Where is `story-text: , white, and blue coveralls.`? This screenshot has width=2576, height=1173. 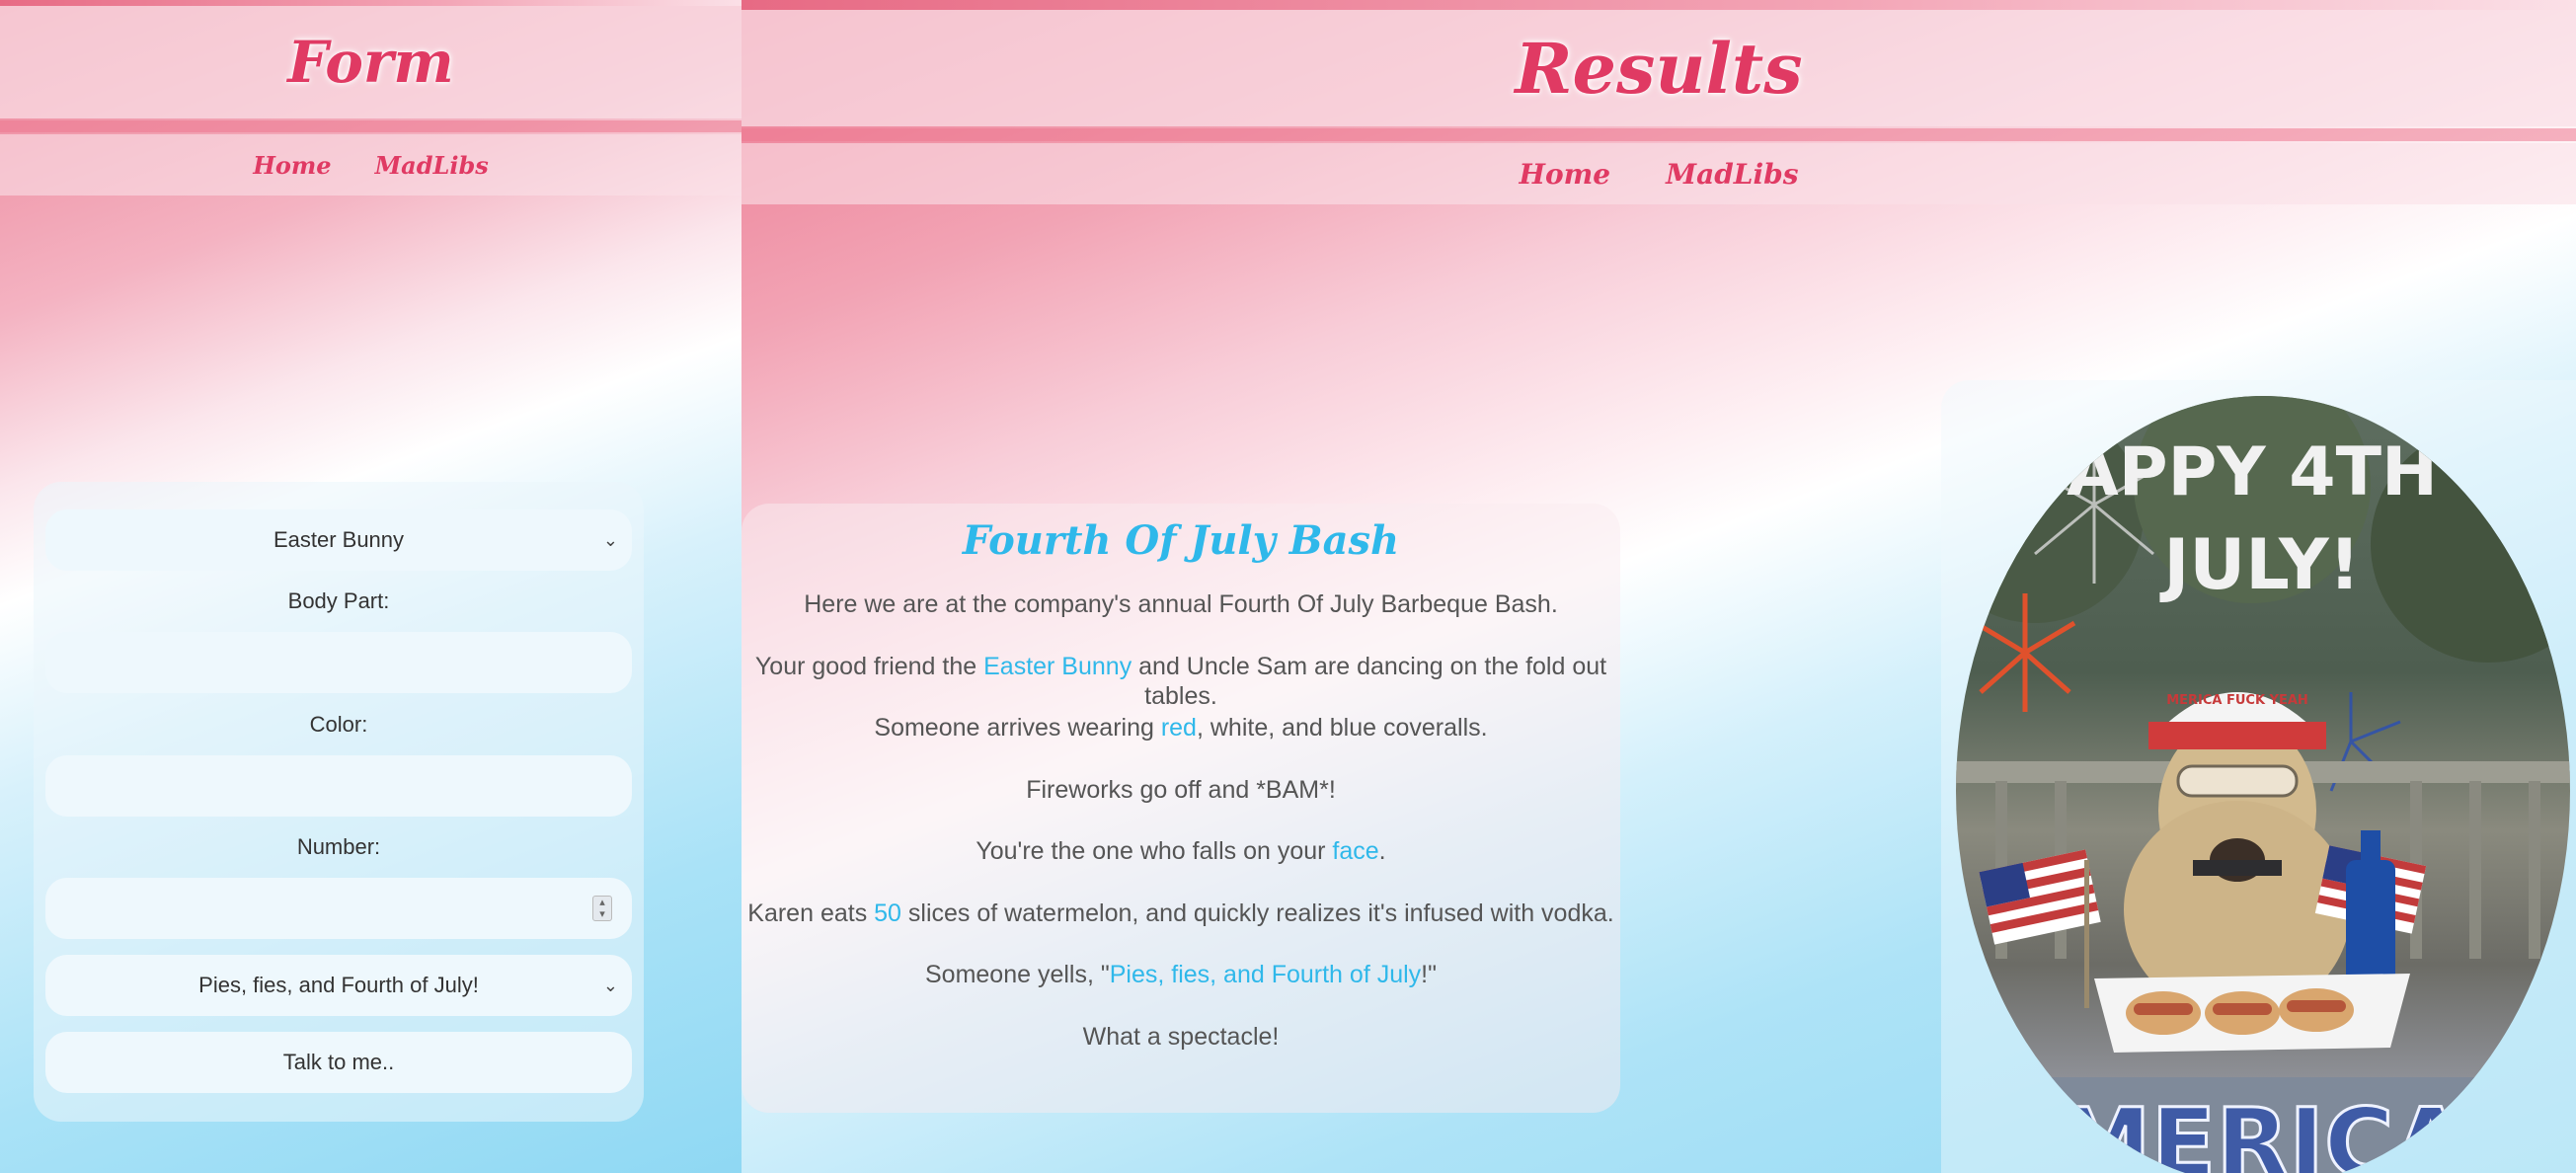 story-text: , white, and blue coveralls. is located at coordinates (1342, 728).